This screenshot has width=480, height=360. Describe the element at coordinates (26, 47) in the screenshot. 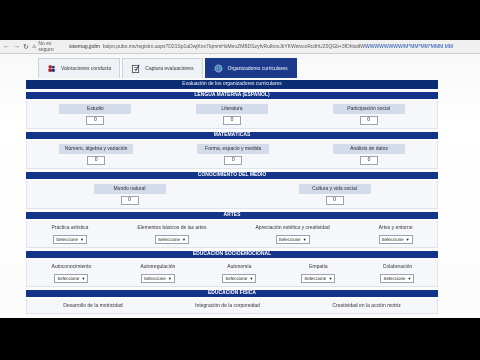

I see `reload-icon: ↻` at that location.